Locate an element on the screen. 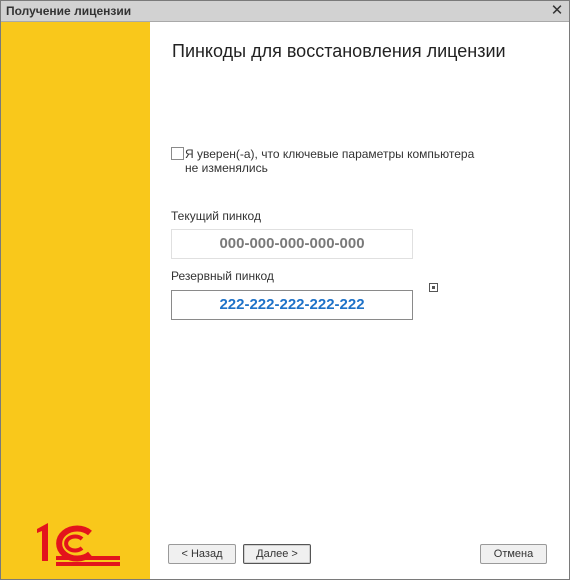 This screenshot has height=580, width=570. cancel-button: Отмена is located at coordinates (513, 554).